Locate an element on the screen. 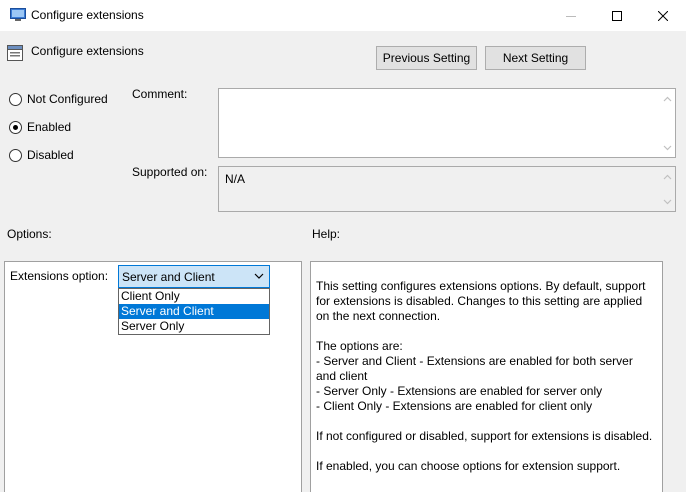 This screenshot has width=686, height=492. close-icon is located at coordinates (663, 15).